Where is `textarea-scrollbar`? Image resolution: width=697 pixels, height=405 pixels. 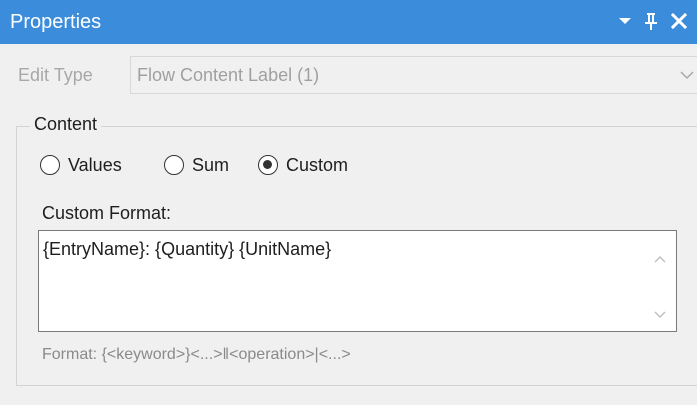
textarea-scrollbar is located at coordinates (660, 281).